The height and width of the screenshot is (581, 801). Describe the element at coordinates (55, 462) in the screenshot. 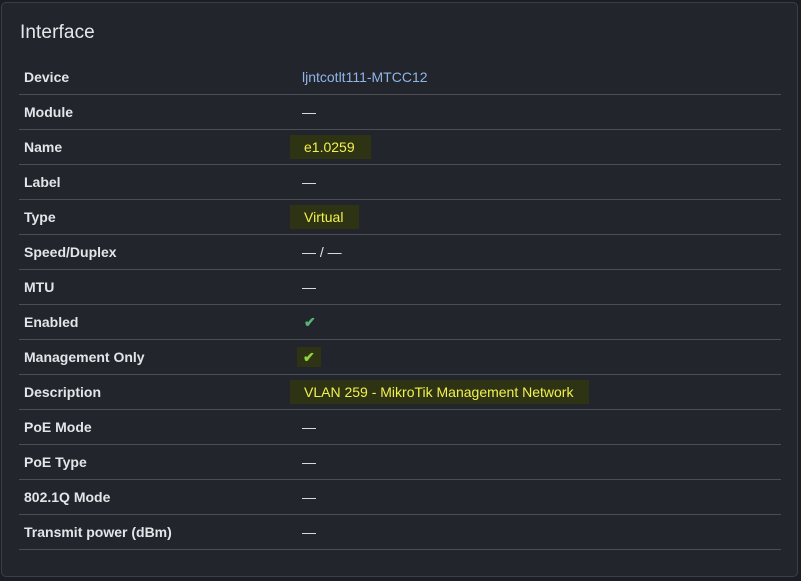

I see `poe-type-label: PoE Type` at that location.